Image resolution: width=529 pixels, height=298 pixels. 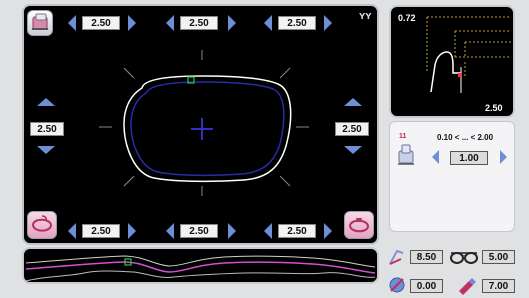 I want to click on stamp-icon, so click(x=359, y=225).